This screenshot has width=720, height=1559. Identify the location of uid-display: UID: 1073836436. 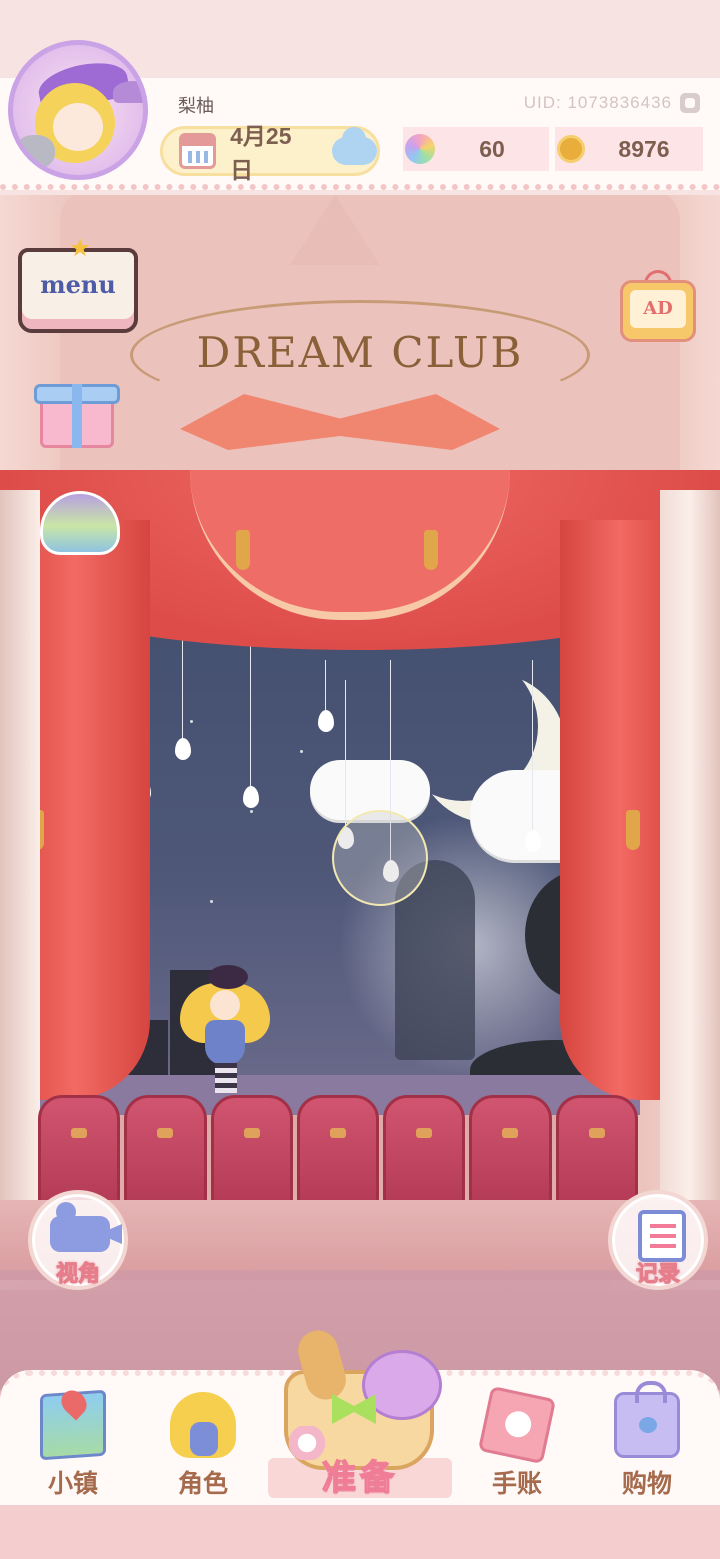
(612, 103).